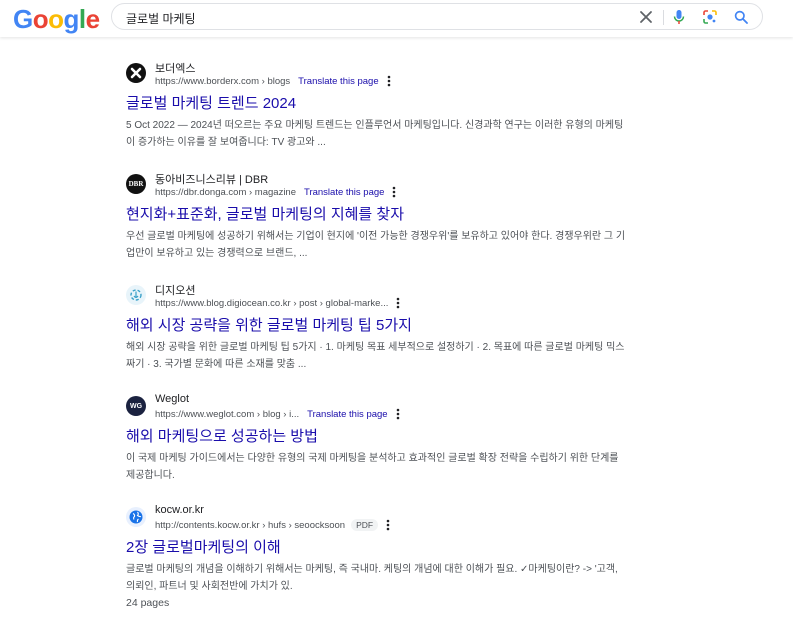  Describe the element at coordinates (646, 17) in the screenshot. I see `close-icon` at that location.